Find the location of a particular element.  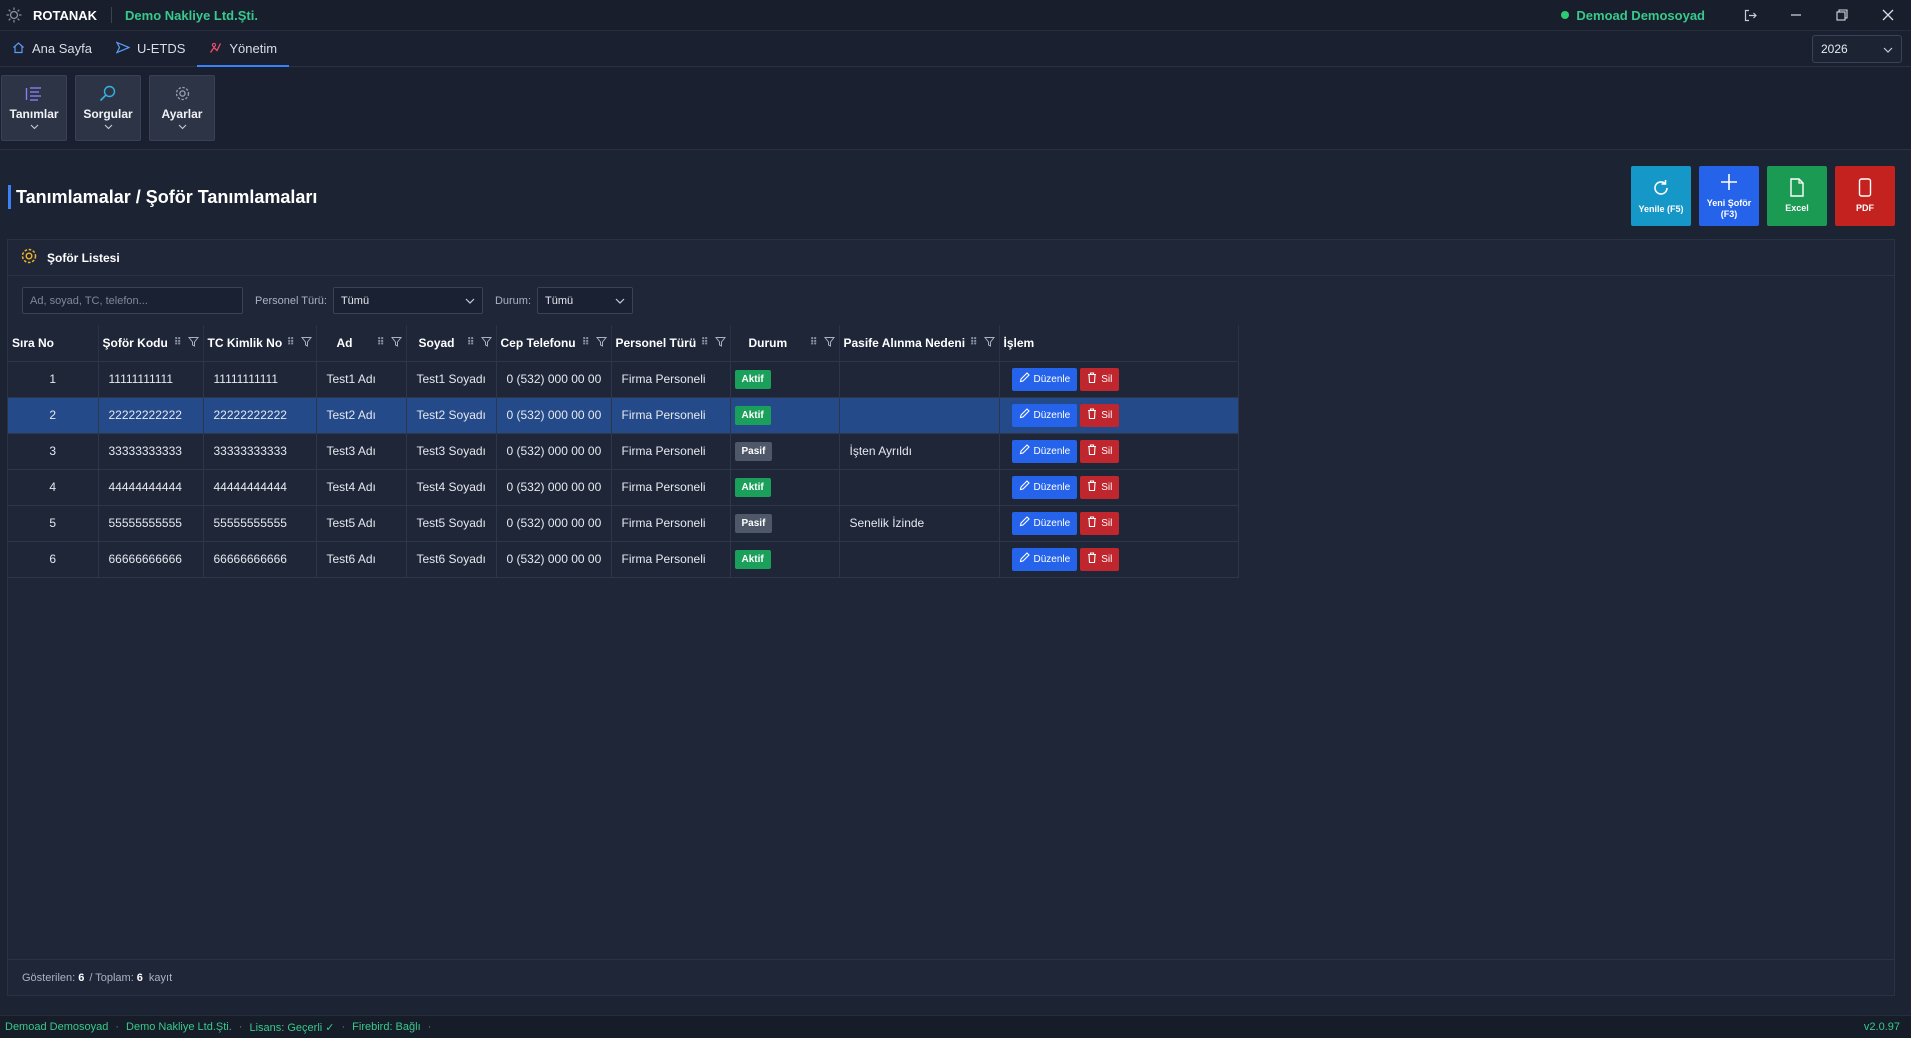

unit-label: kayıt is located at coordinates (160, 977).